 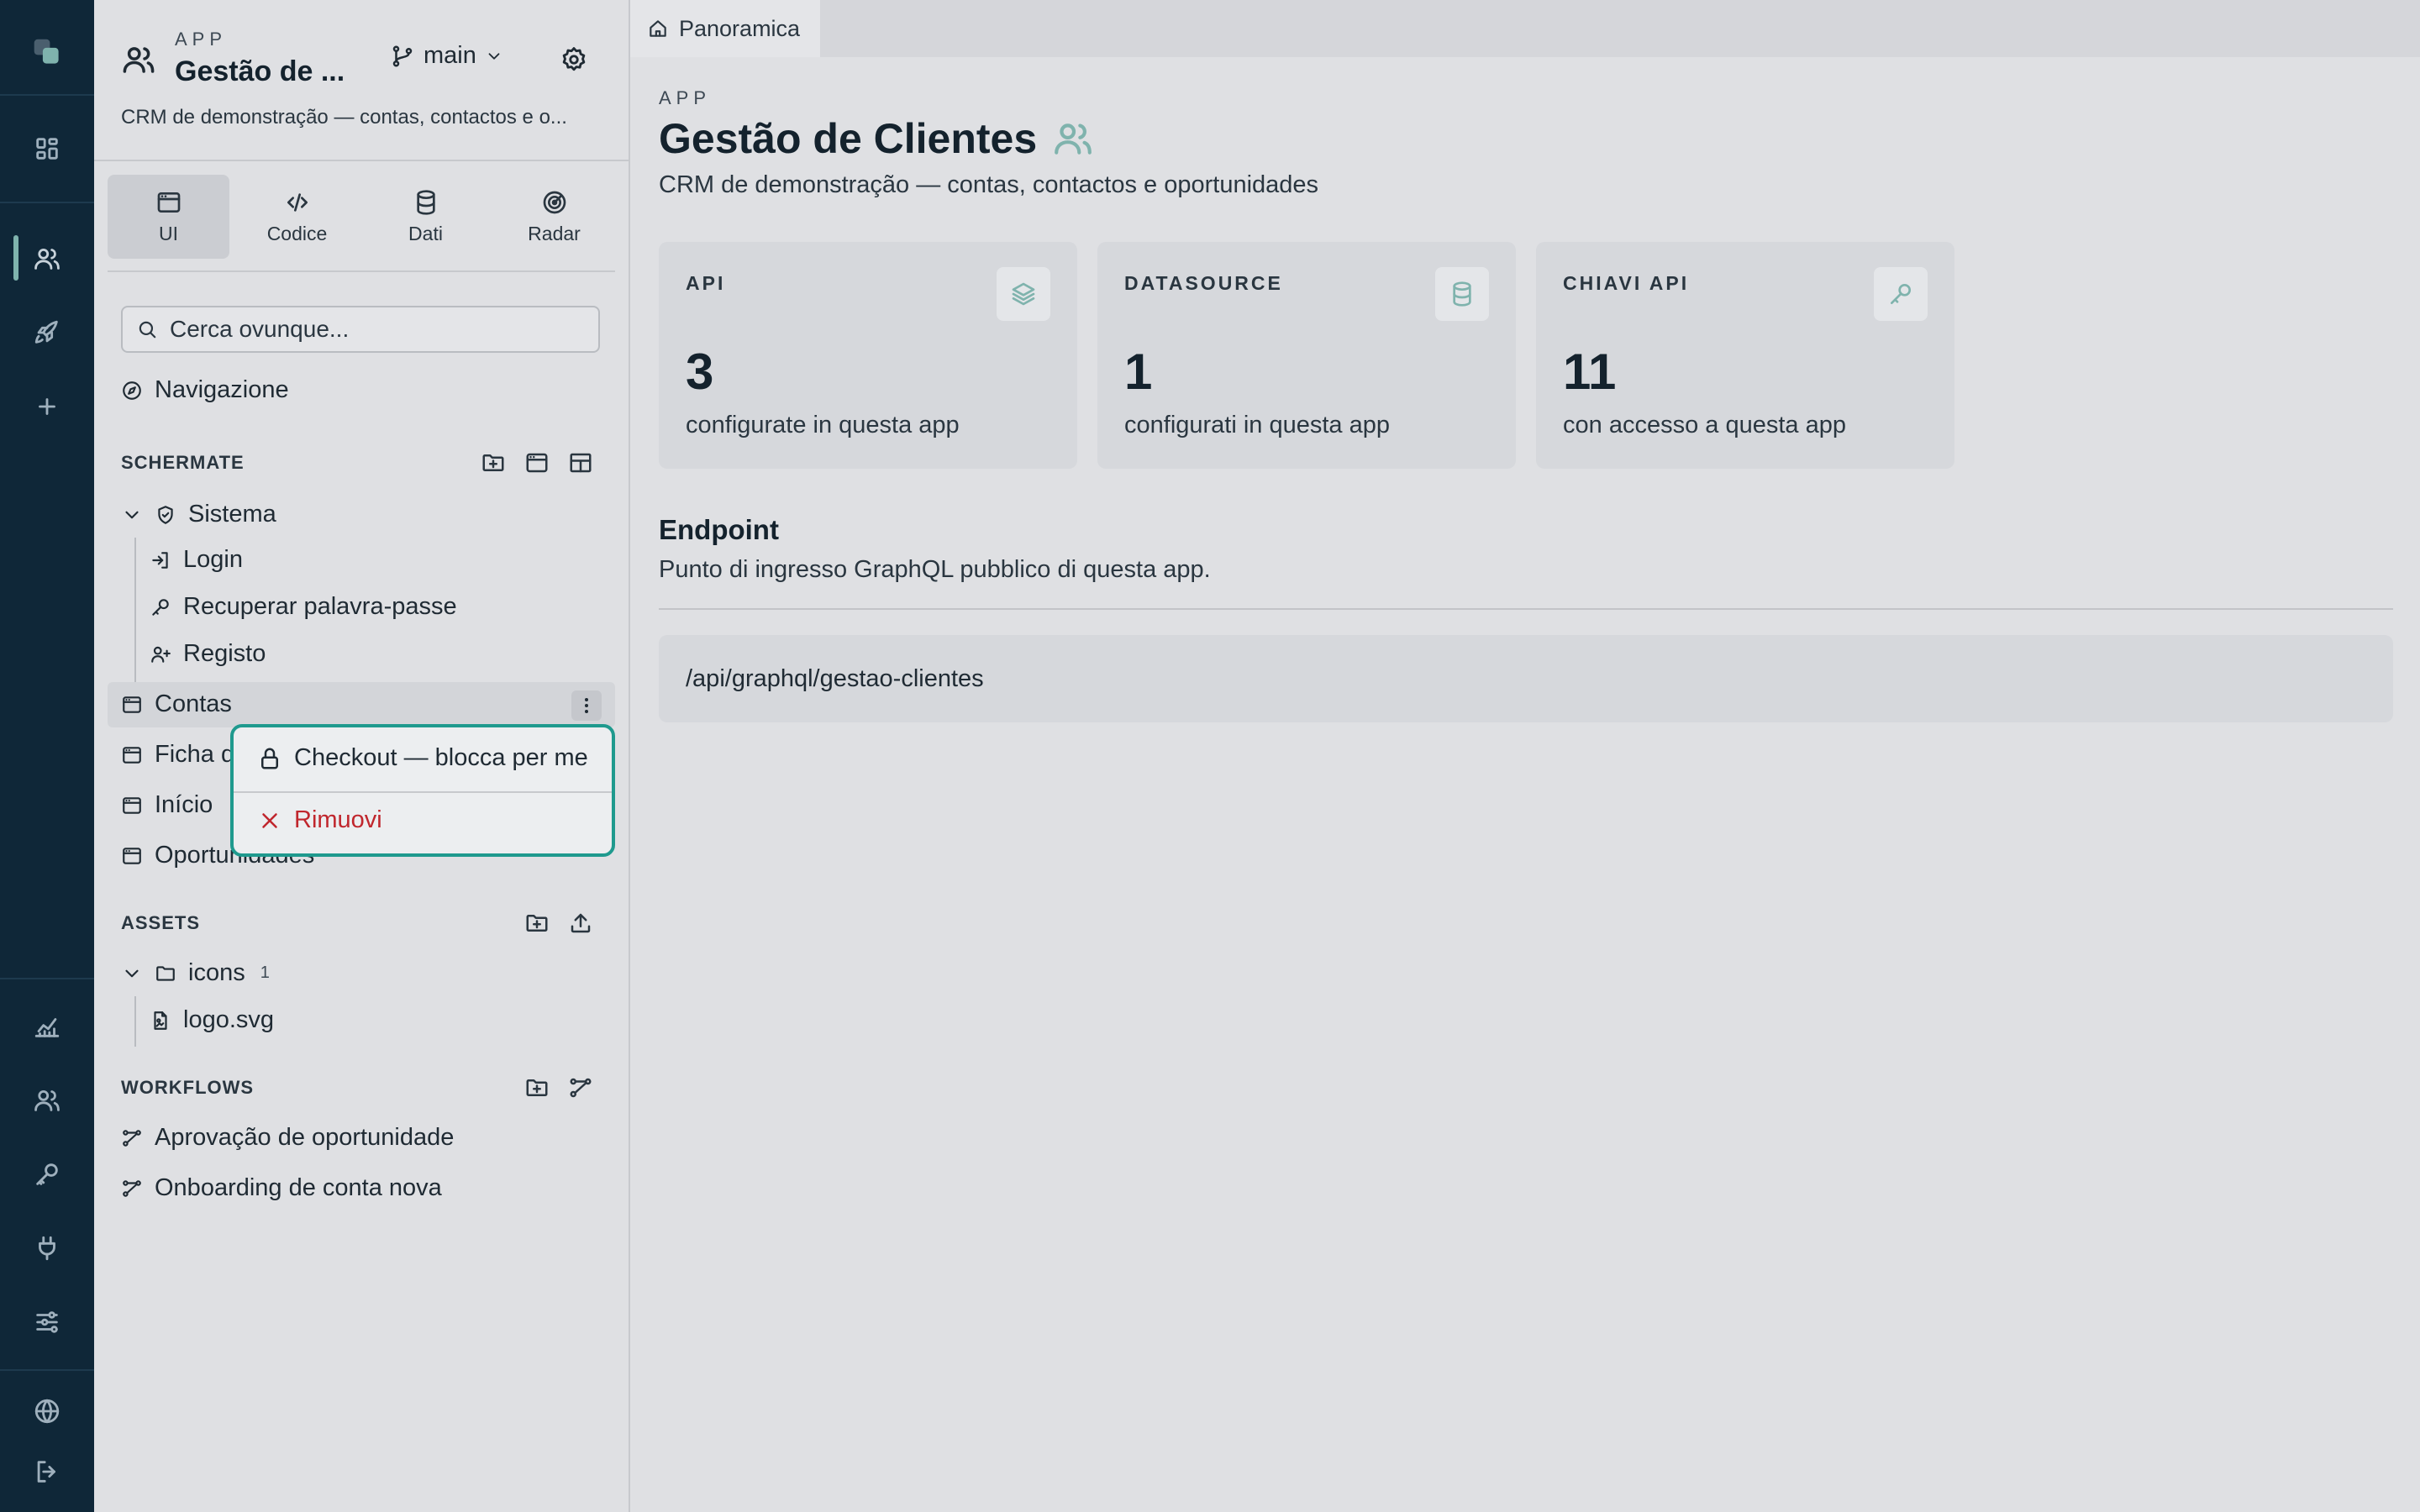 What do you see at coordinates (1745, 355) in the screenshot?
I see `stat-card-chiavi-api: CHIAVI API 11 con accesso a questa app` at bounding box center [1745, 355].